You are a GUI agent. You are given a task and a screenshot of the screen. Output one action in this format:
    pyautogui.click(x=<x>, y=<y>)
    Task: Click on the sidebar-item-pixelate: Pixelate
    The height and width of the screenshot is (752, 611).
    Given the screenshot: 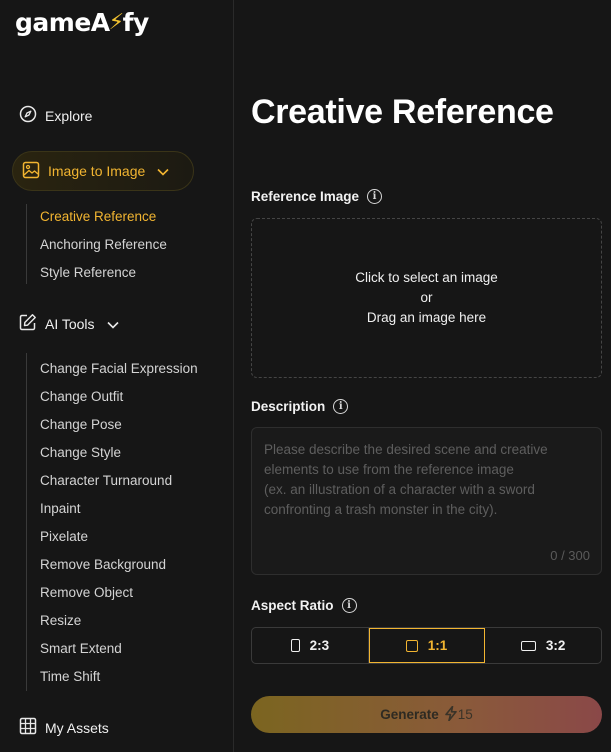 What is the action you would take?
    pyautogui.click(x=64, y=536)
    